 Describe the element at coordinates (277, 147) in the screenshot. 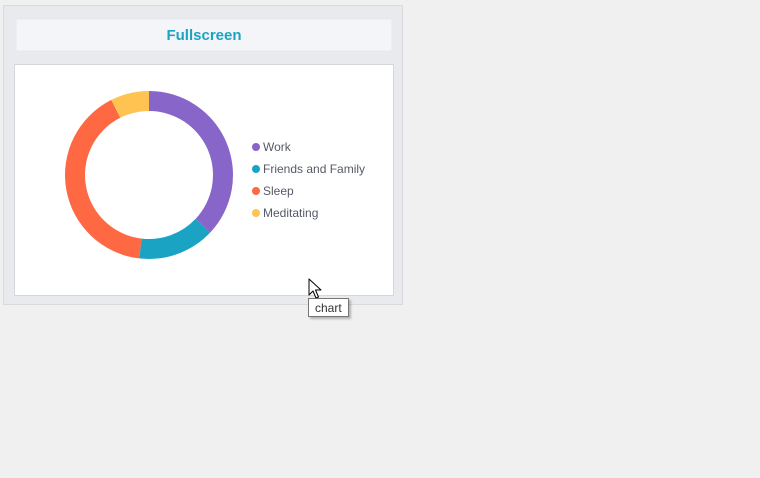

I see `legend-label: Work` at that location.